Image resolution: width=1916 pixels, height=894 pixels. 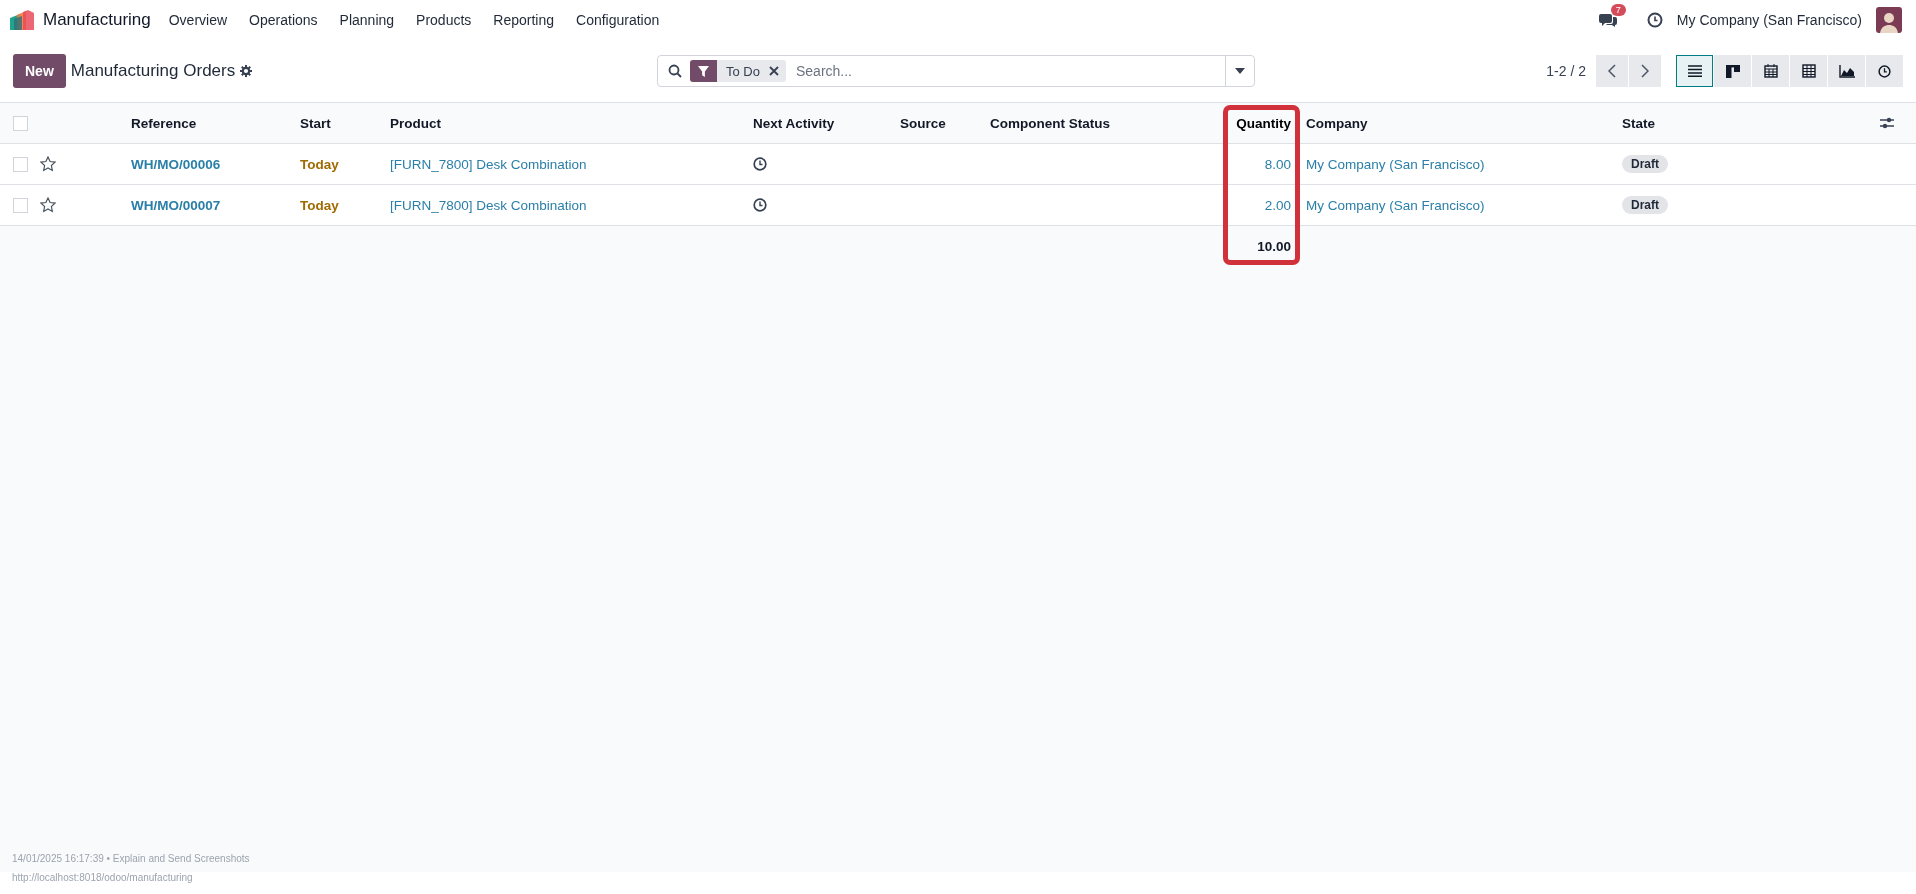 I want to click on column-options-icon, so click(x=1887, y=123).